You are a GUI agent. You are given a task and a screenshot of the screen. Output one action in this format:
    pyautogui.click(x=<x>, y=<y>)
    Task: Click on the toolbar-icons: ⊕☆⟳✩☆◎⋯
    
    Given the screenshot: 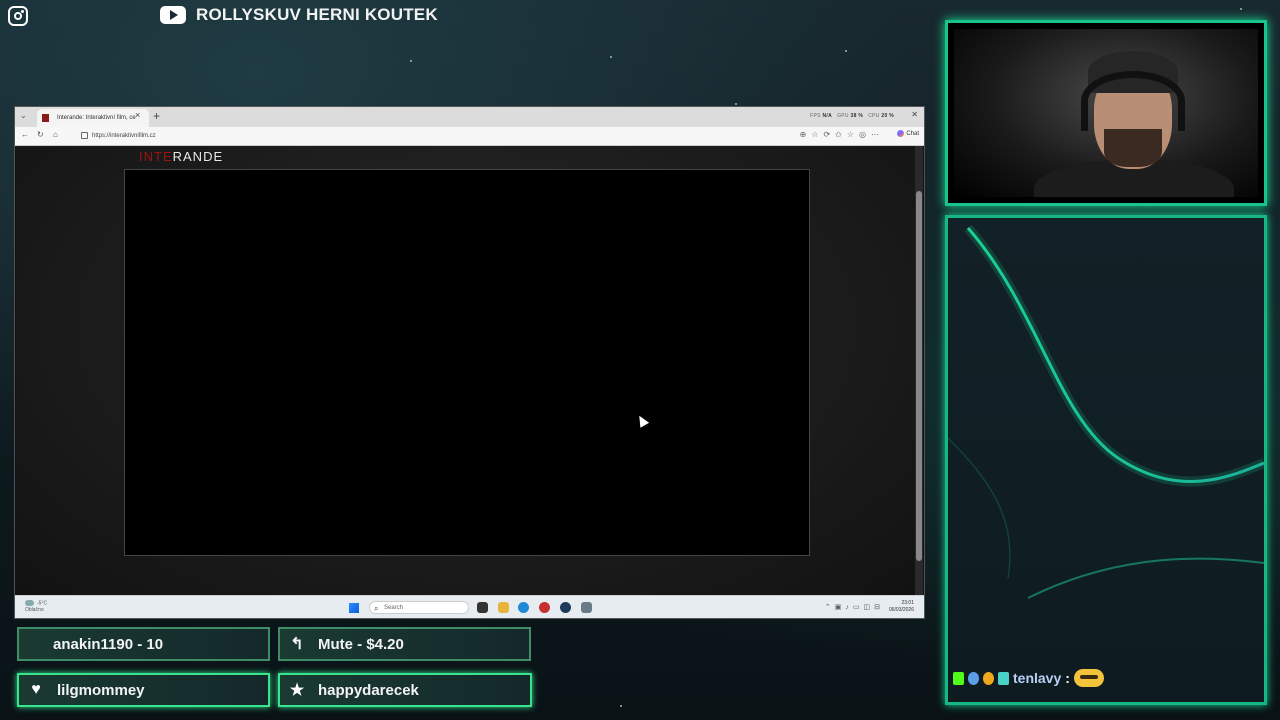 What is the action you would take?
    pyautogui.click(x=842, y=134)
    